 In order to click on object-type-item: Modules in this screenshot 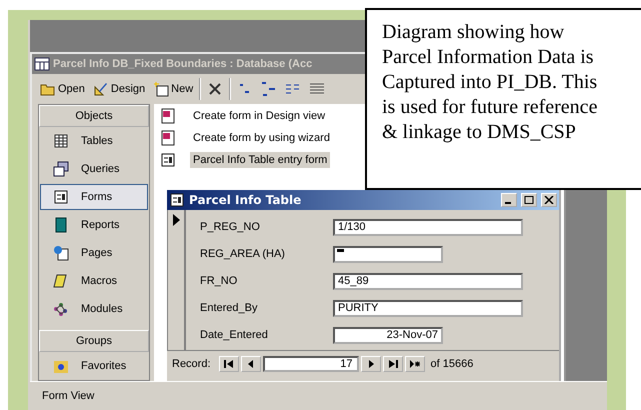, I will do `click(94, 309)`.